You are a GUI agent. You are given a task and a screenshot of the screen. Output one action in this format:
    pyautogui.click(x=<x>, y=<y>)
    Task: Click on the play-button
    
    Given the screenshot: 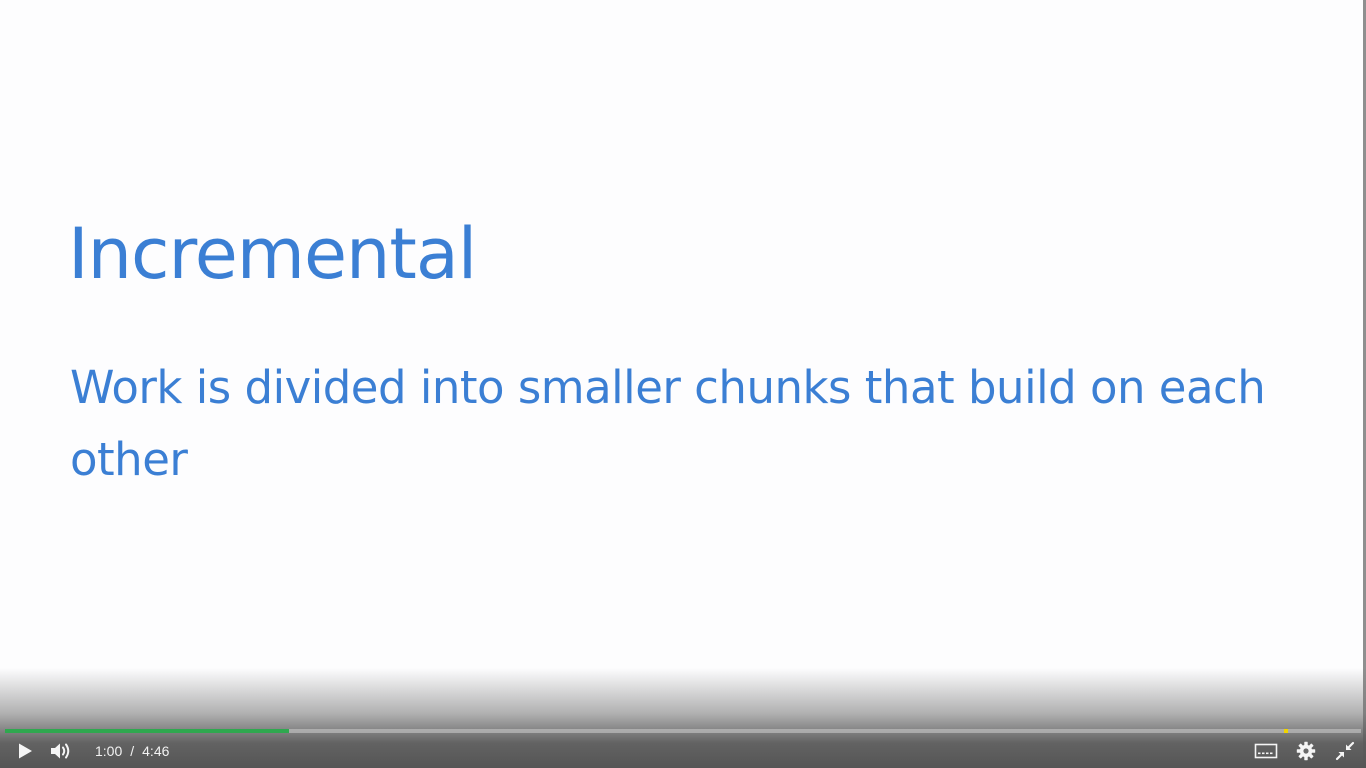 What is the action you would take?
    pyautogui.click(x=25, y=751)
    